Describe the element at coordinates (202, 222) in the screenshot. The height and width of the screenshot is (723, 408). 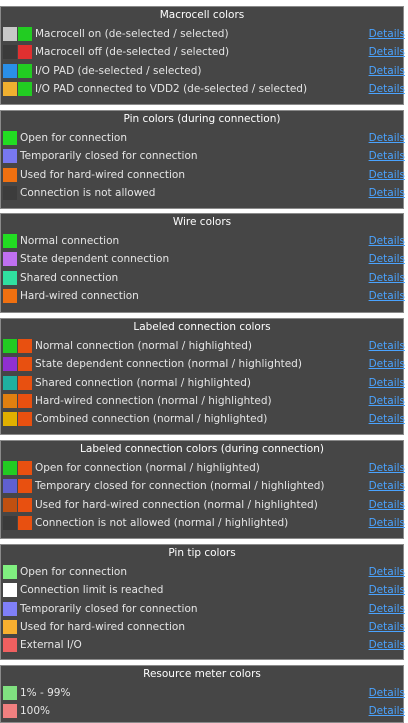
I see `section-title: Wire colors` at that location.